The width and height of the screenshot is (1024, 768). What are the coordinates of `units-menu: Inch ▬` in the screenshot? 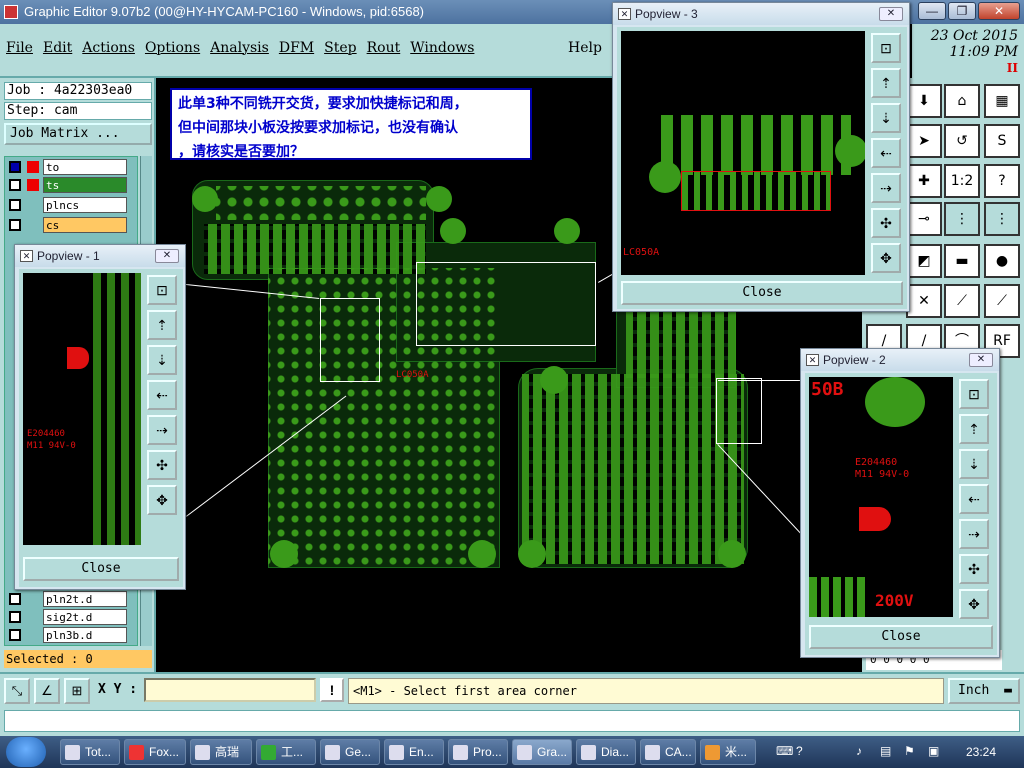 It's located at (984, 691).